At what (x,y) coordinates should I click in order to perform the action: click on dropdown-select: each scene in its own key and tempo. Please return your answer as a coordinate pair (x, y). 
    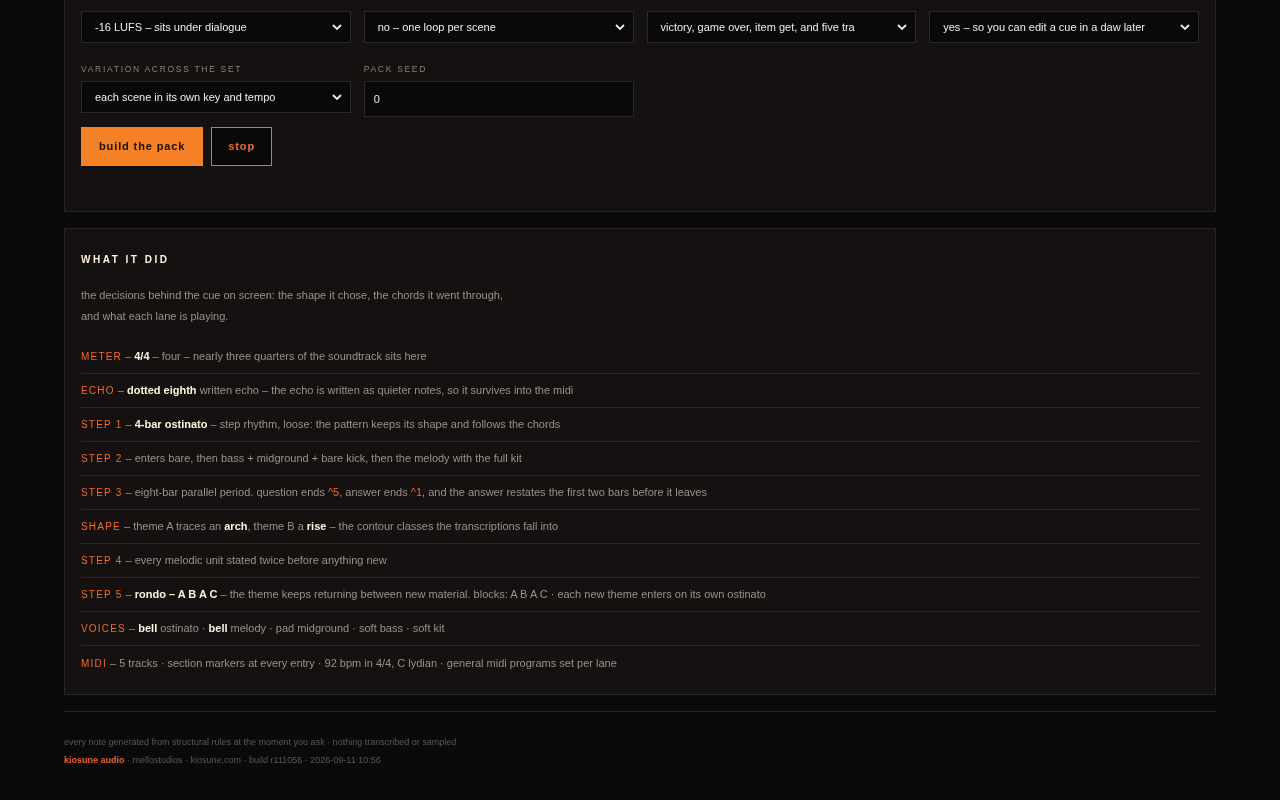
    Looking at the image, I should click on (216, 97).